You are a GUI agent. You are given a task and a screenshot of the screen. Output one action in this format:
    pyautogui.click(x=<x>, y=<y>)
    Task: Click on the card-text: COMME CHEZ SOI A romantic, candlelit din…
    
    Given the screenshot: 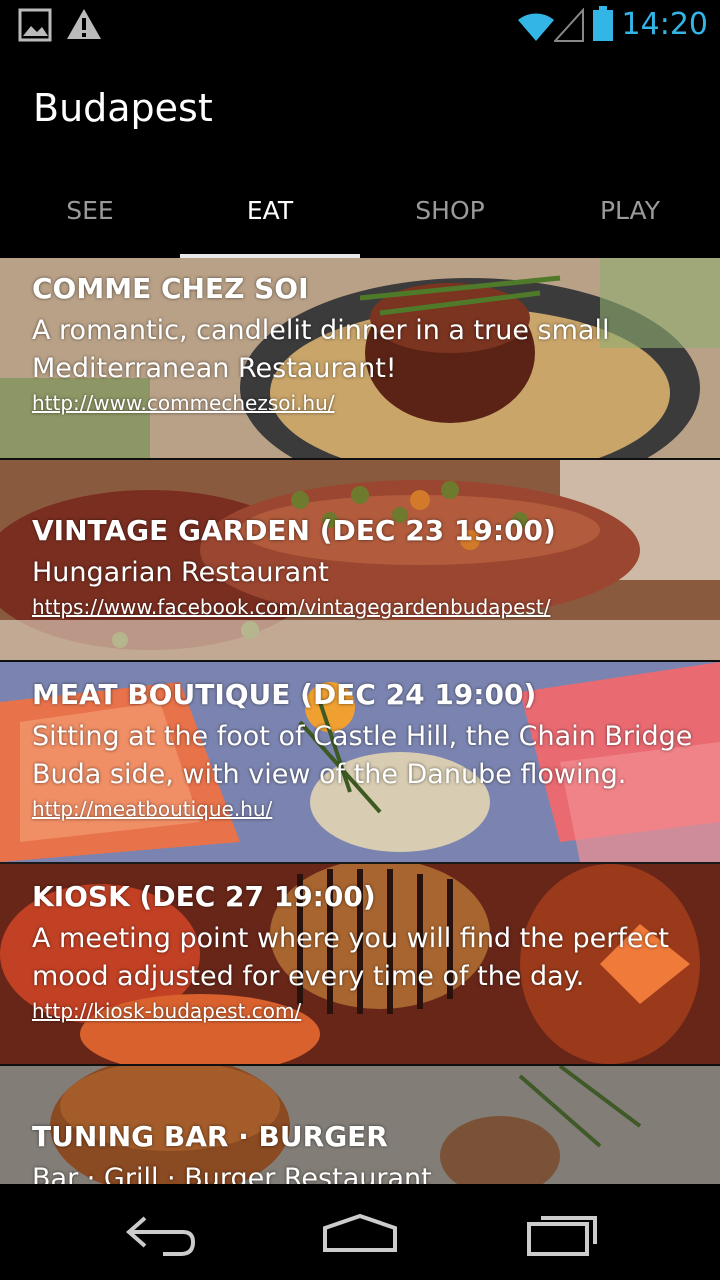 What is the action you would take?
    pyautogui.click(x=376, y=345)
    